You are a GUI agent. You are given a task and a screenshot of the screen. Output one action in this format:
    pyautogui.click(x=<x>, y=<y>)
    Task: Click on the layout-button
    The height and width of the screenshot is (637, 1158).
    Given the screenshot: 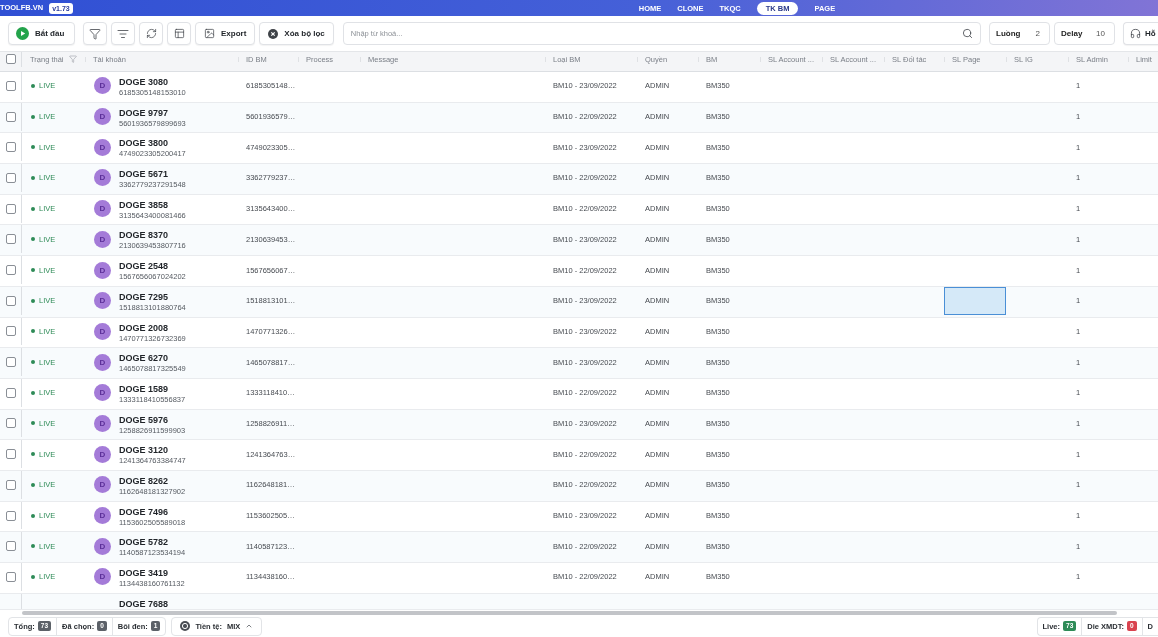 What is the action you would take?
    pyautogui.click(x=179, y=33)
    